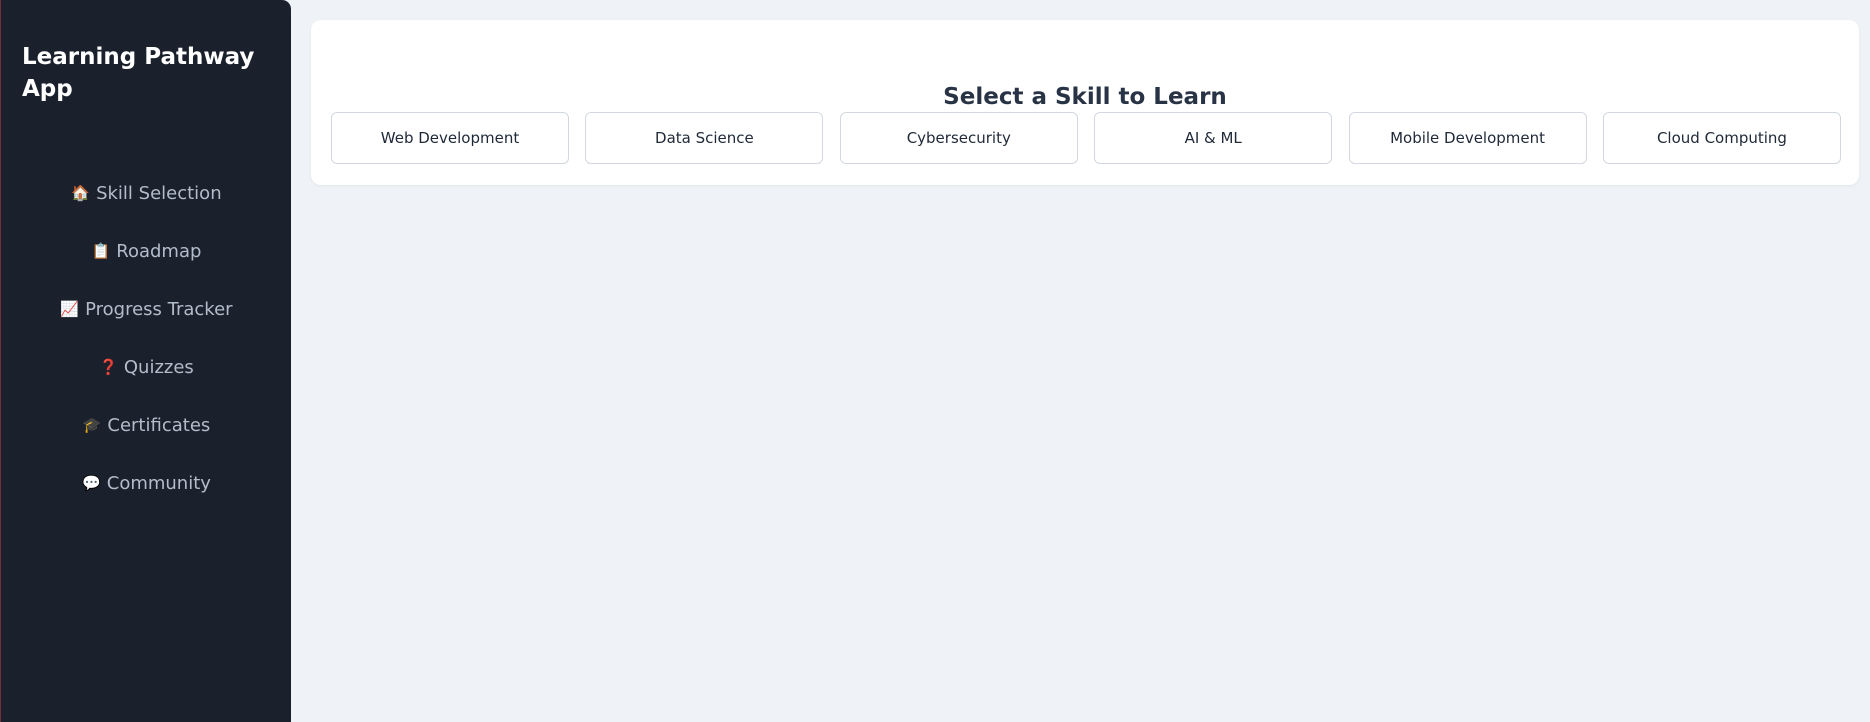  I want to click on sidebar-item-quizzes: ❓ Quizzes, so click(146, 367).